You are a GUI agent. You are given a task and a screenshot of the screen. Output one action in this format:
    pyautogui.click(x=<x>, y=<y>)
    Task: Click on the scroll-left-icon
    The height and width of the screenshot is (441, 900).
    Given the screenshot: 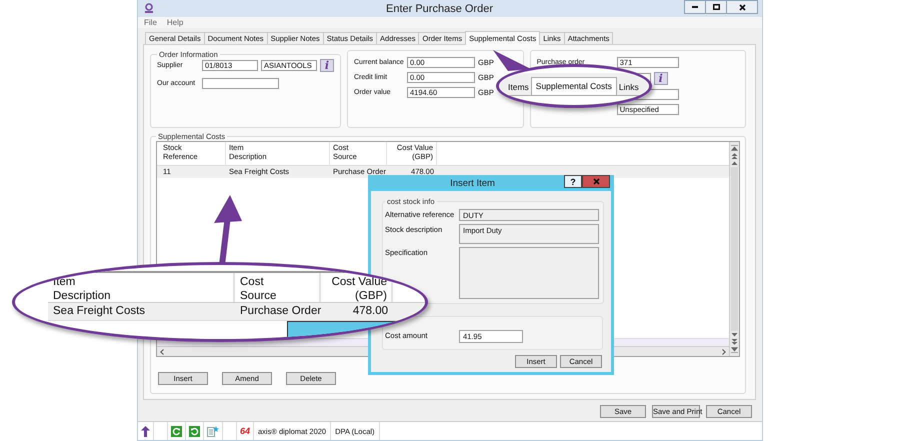 What is the action you would take?
    pyautogui.click(x=162, y=351)
    